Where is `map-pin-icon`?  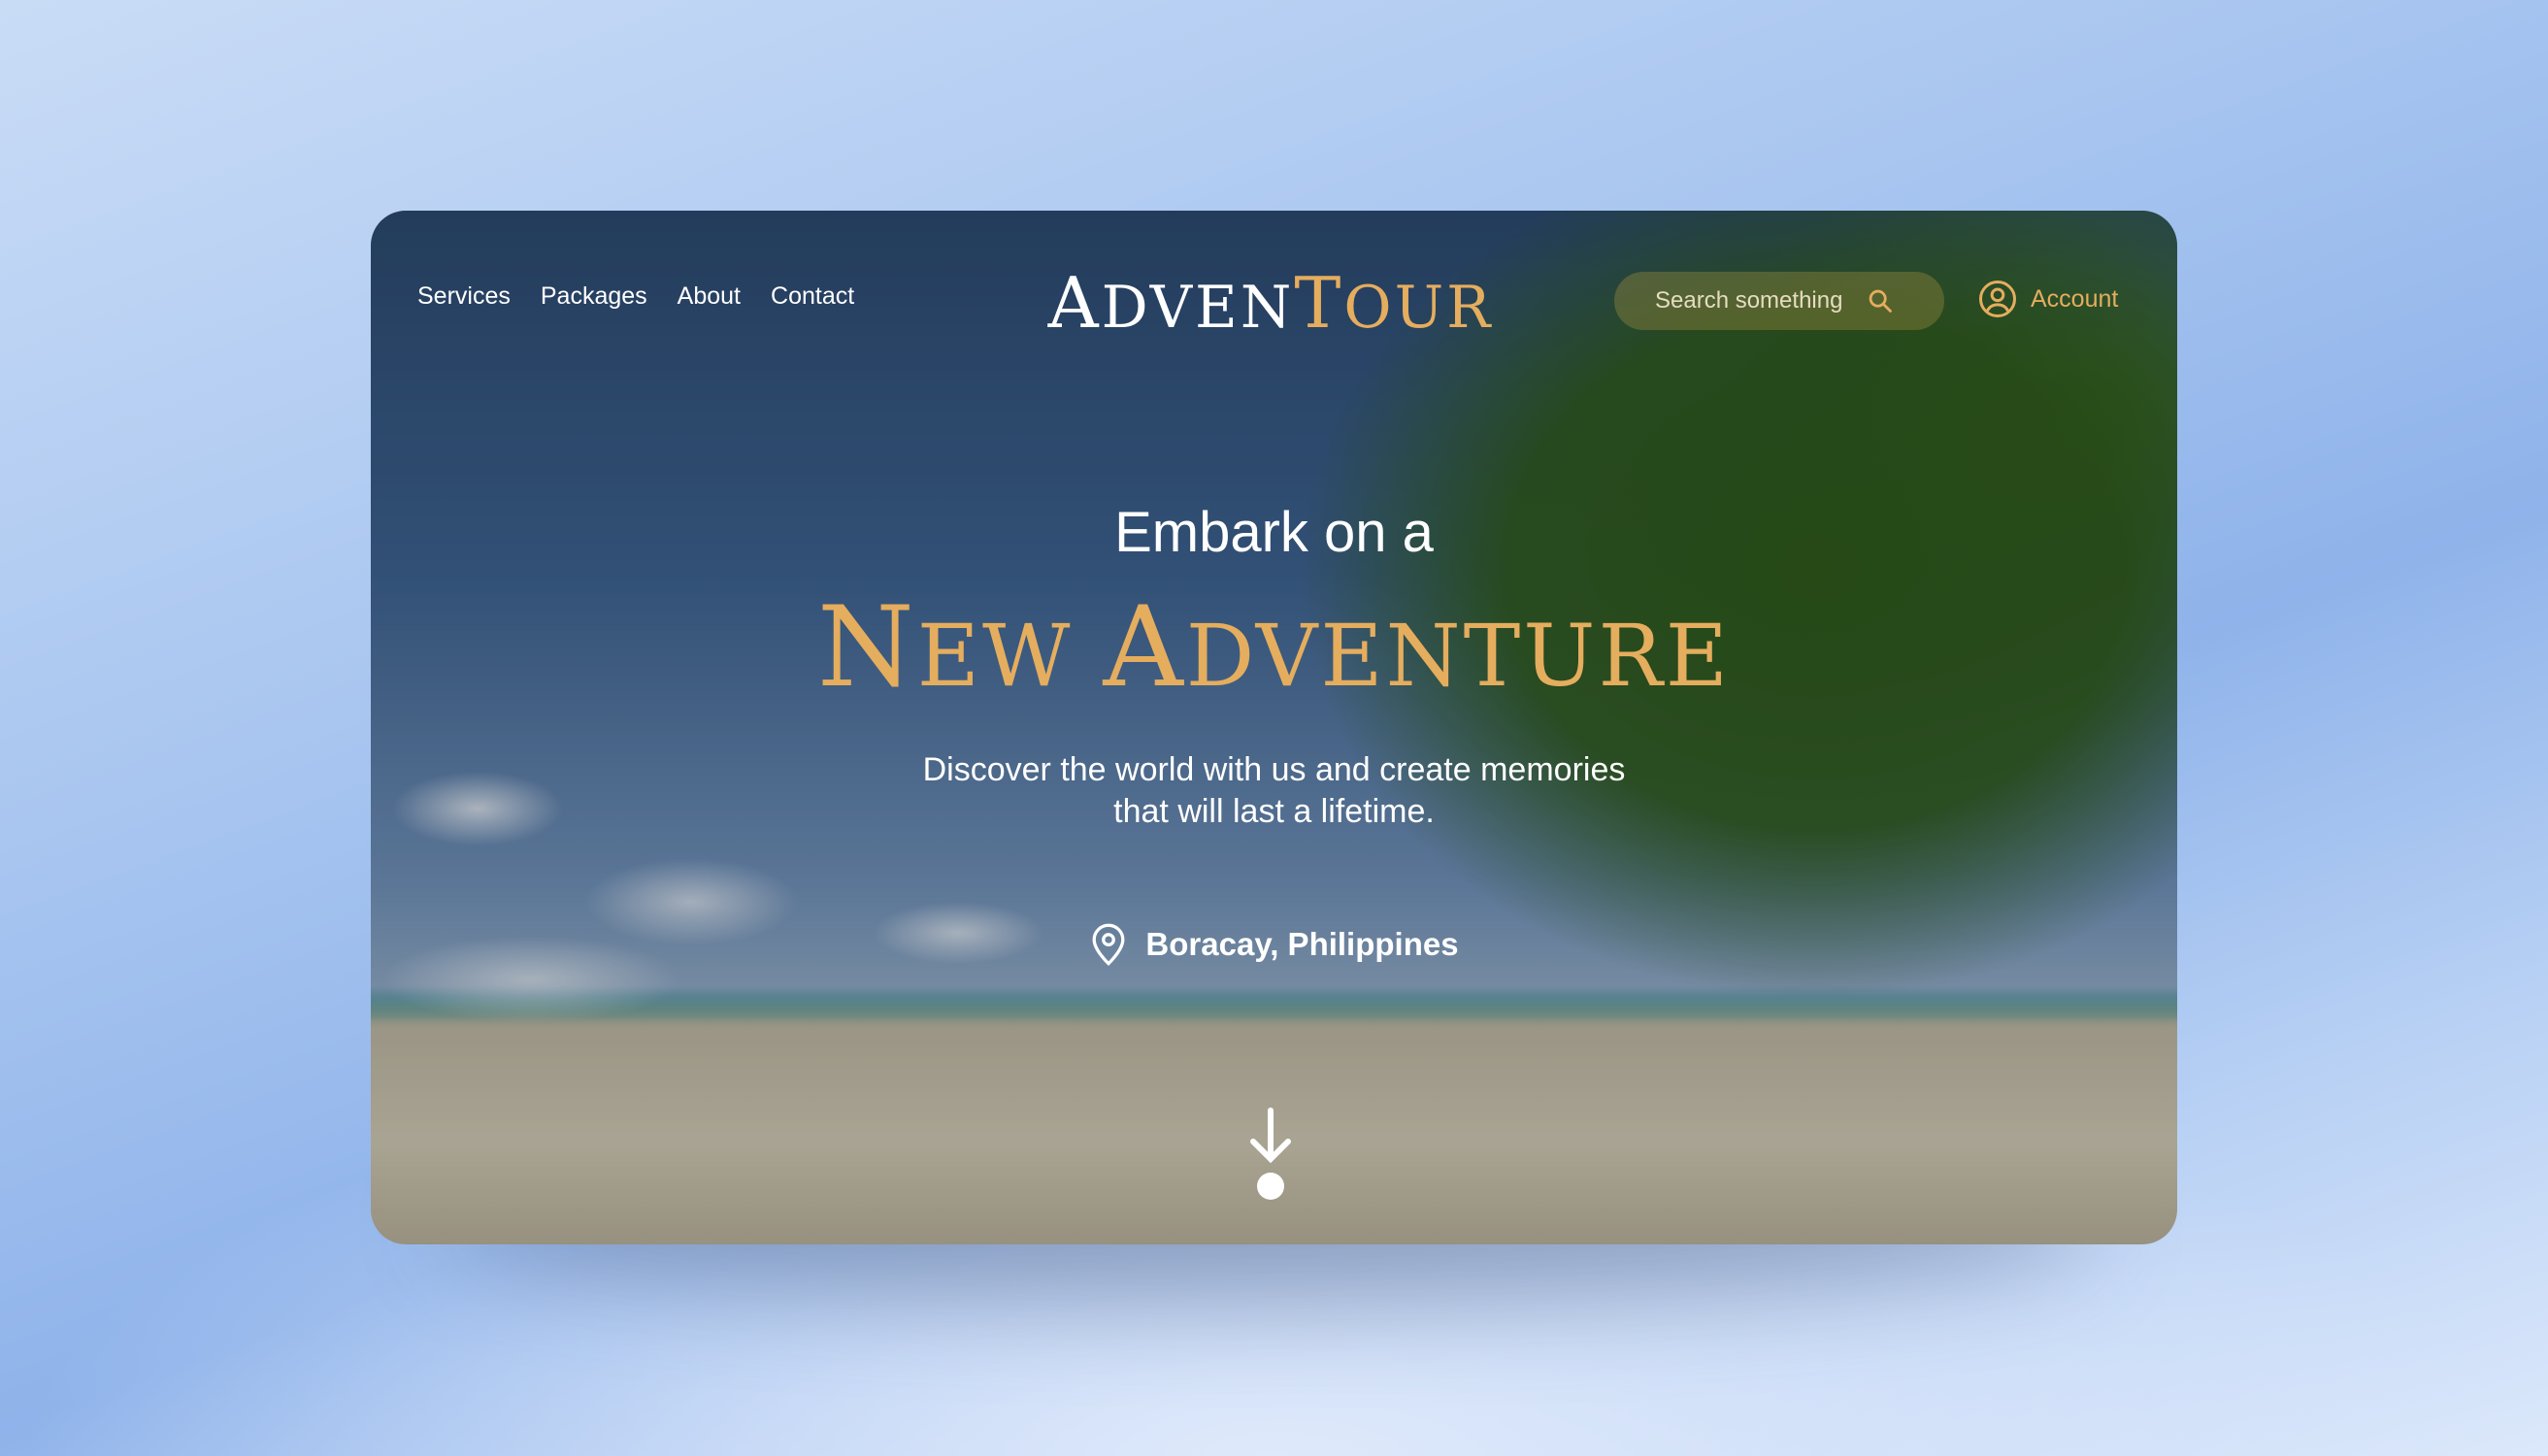 map-pin-icon is located at coordinates (1108, 944).